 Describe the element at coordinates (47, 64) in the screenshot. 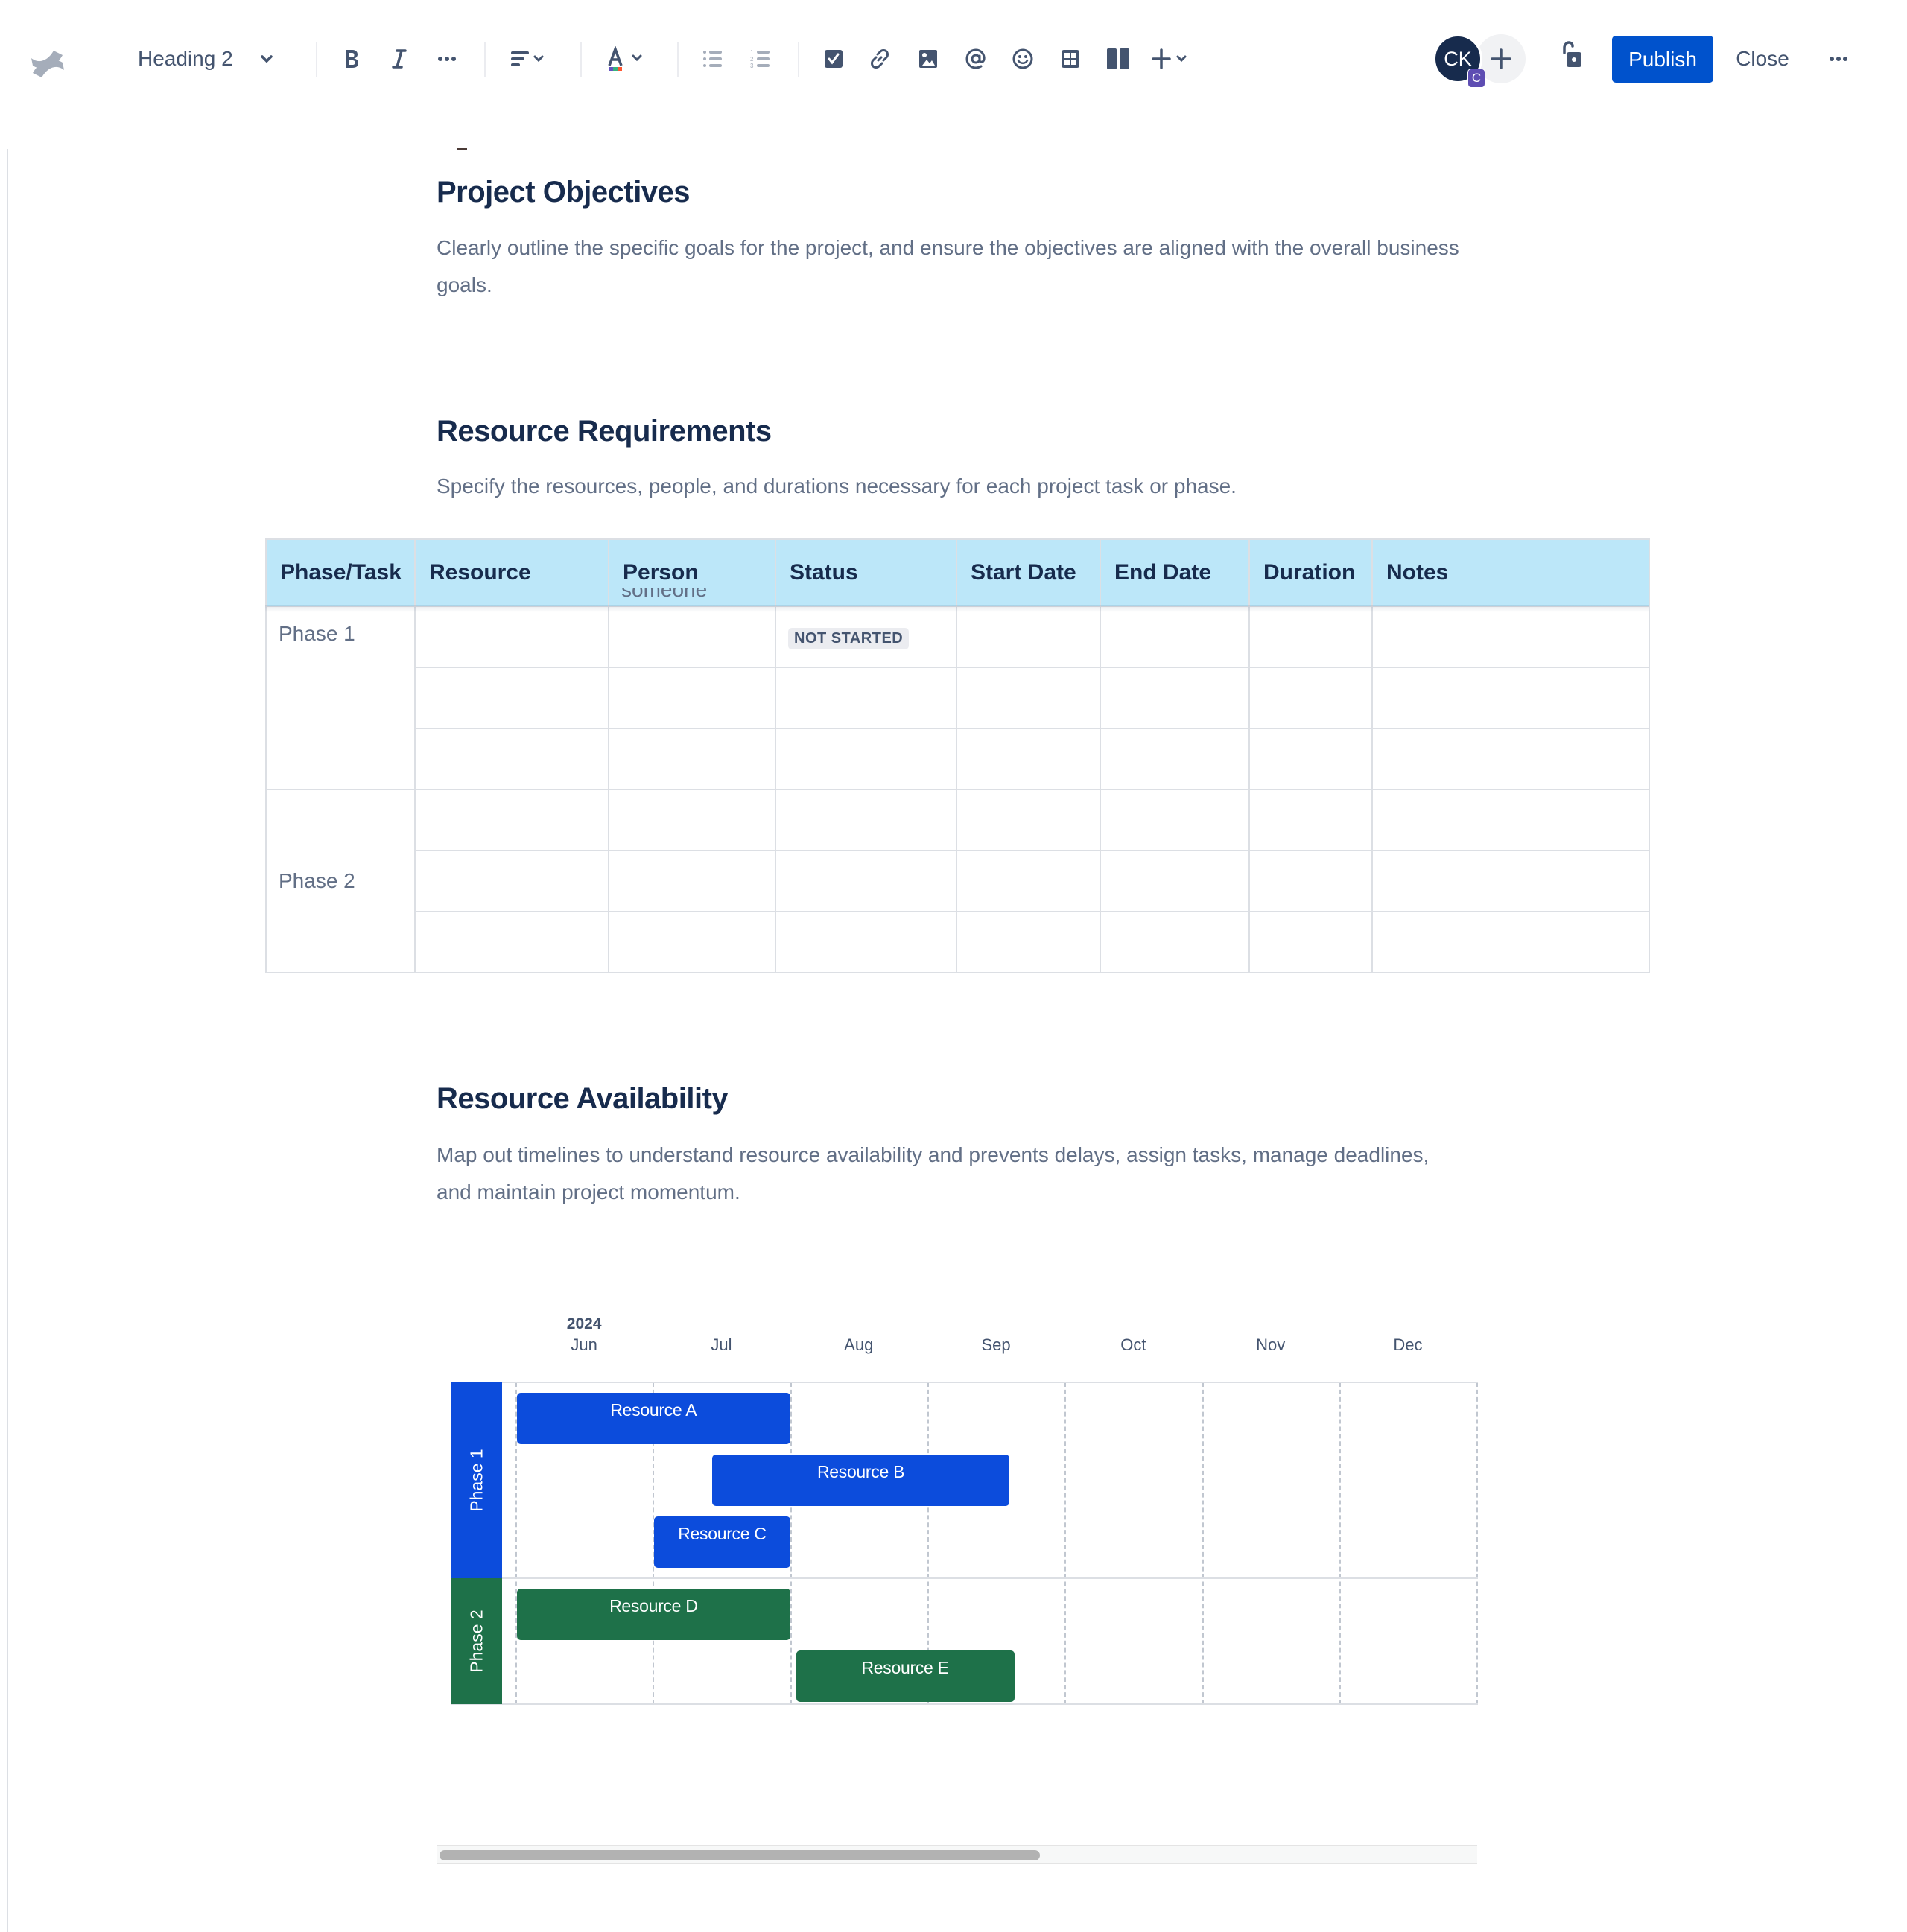

I see `confluence-logo-icon` at that location.